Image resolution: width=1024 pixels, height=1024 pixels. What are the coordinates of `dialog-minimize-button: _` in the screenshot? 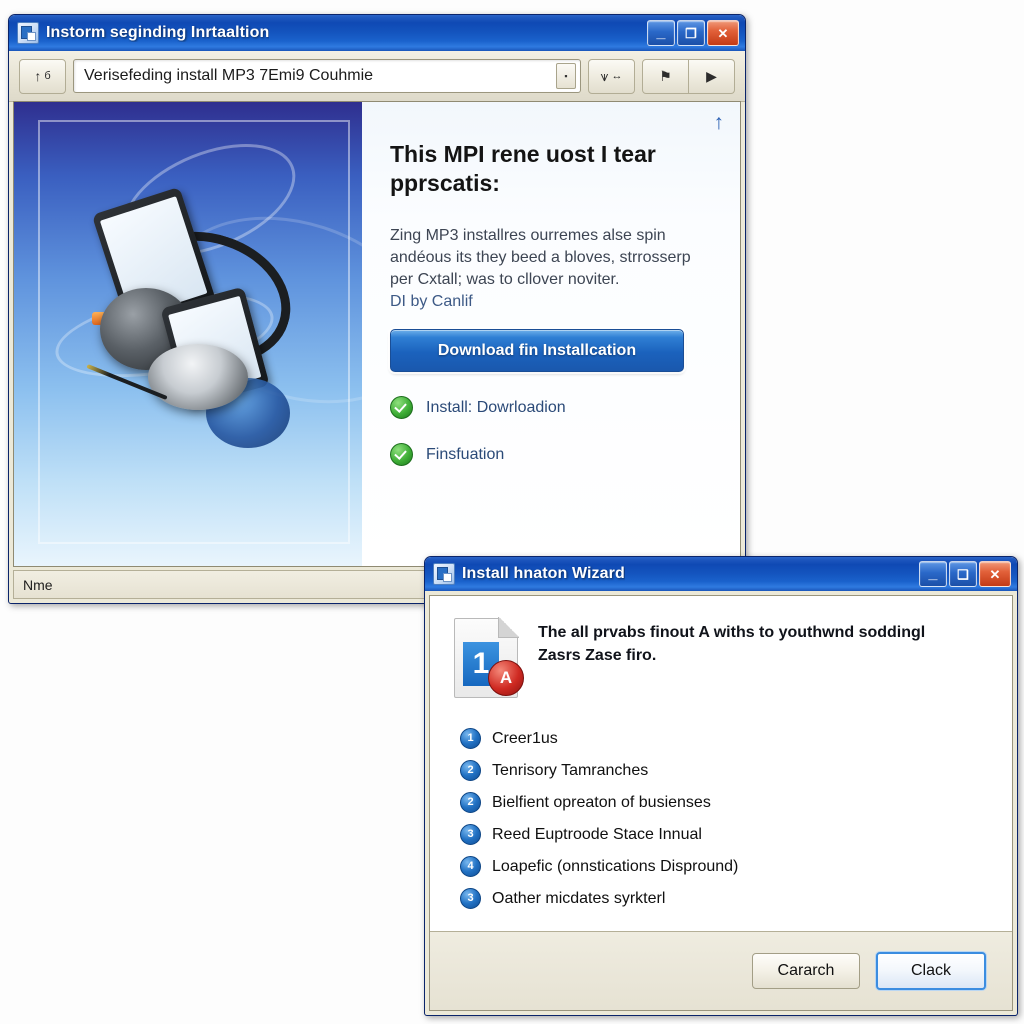 It's located at (933, 574).